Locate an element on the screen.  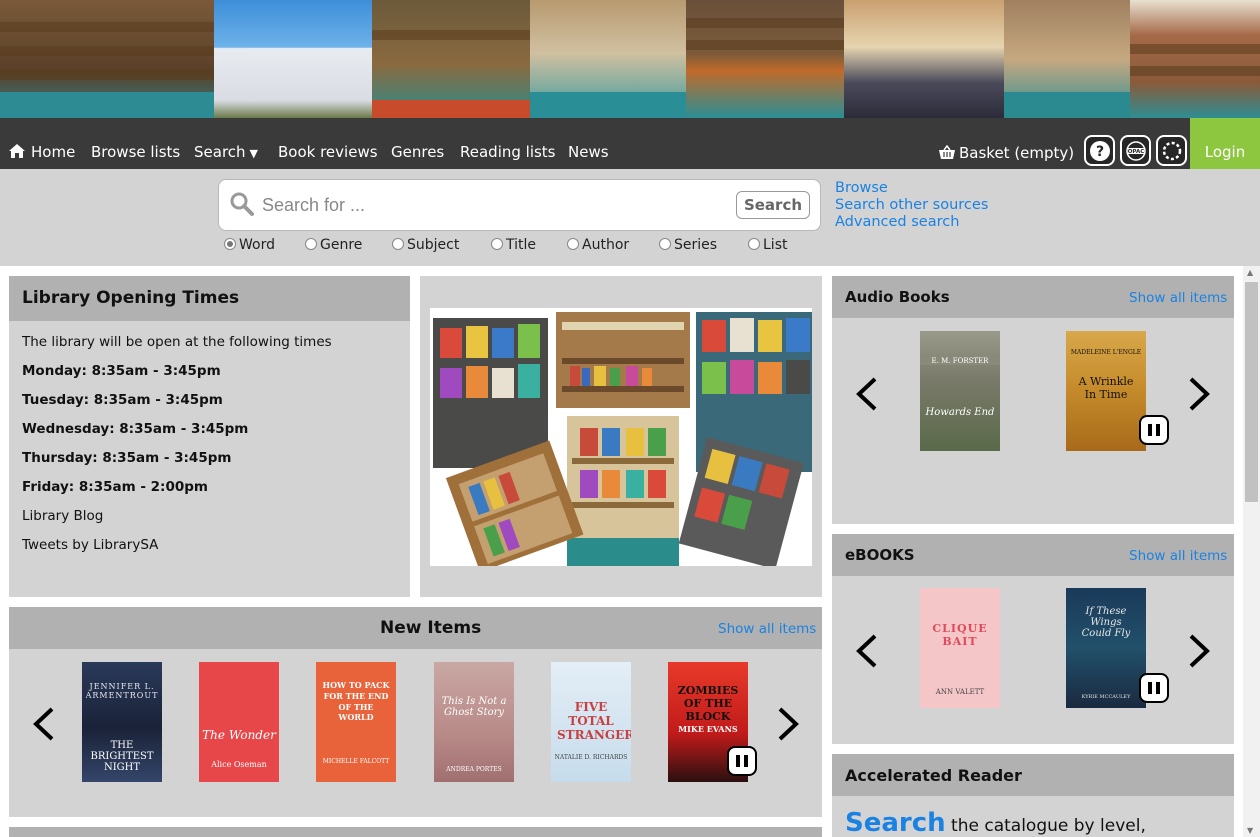
nav-home: Home is located at coordinates (42, 143).